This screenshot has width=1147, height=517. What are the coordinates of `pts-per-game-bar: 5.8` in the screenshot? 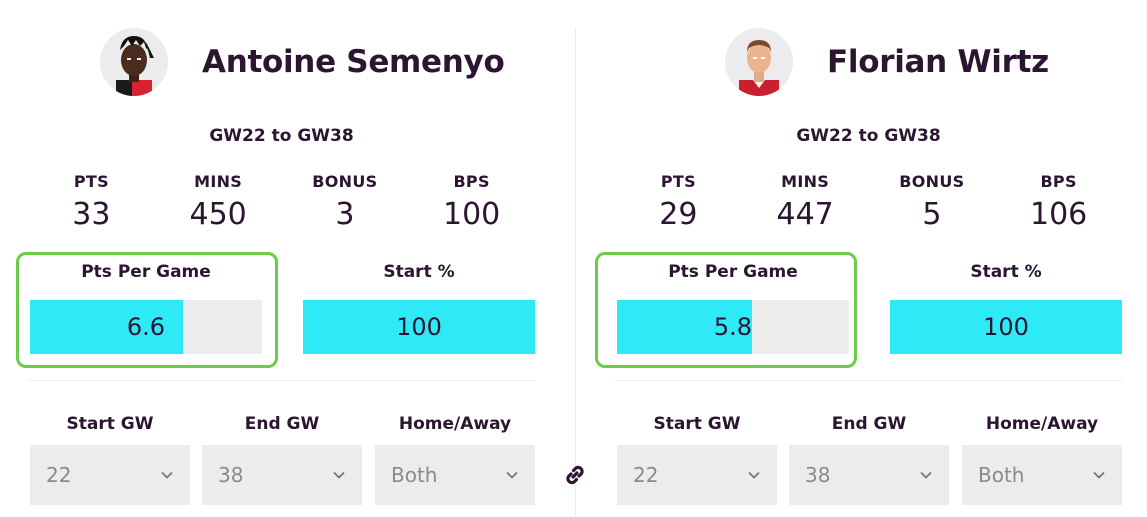 It's located at (733, 327).